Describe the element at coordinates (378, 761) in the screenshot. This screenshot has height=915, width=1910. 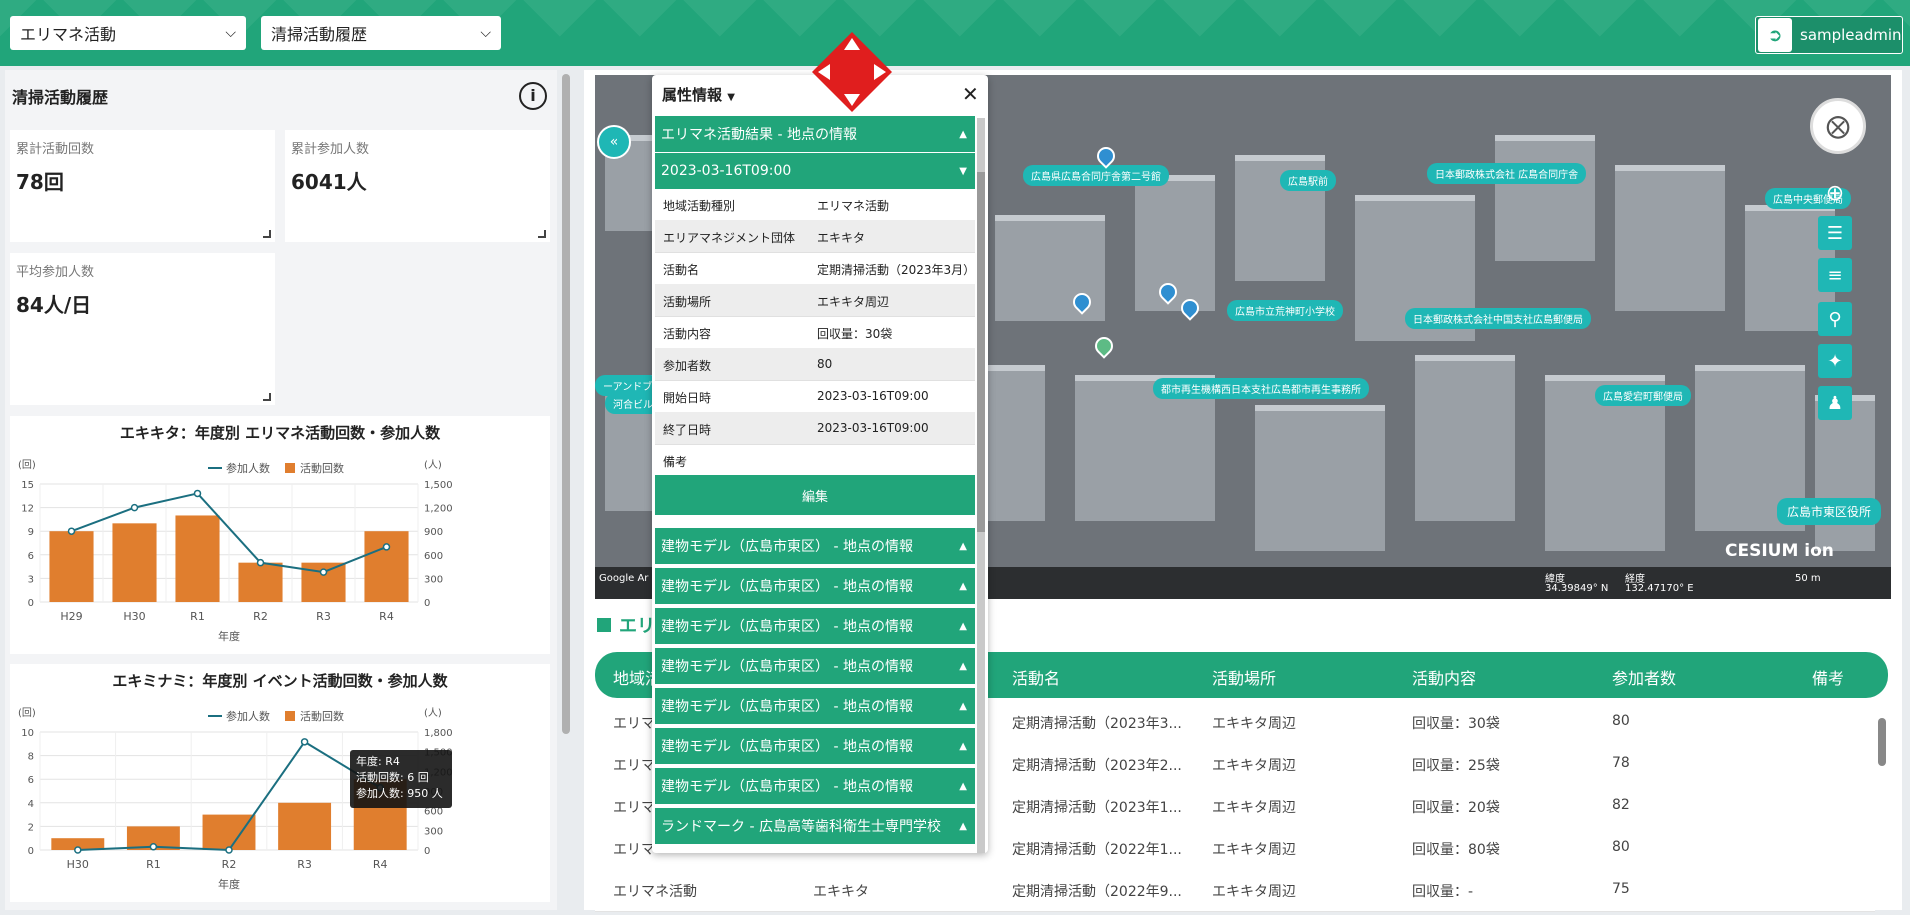
I see `tooltip-line: 年度: R4` at that location.